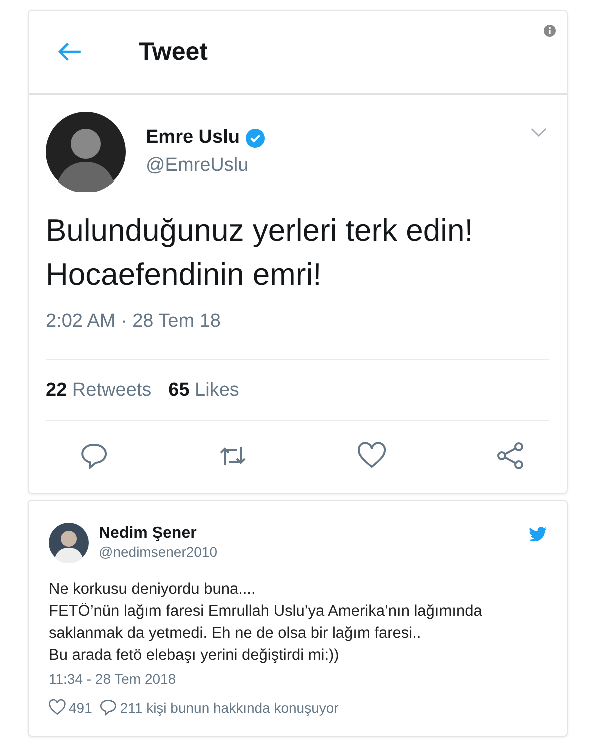 The width and height of the screenshot is (600, 745). What do you see at coordinates (80, 708) in the screenshot?
I see `like-count: 491` at bounding box center [80, 708].